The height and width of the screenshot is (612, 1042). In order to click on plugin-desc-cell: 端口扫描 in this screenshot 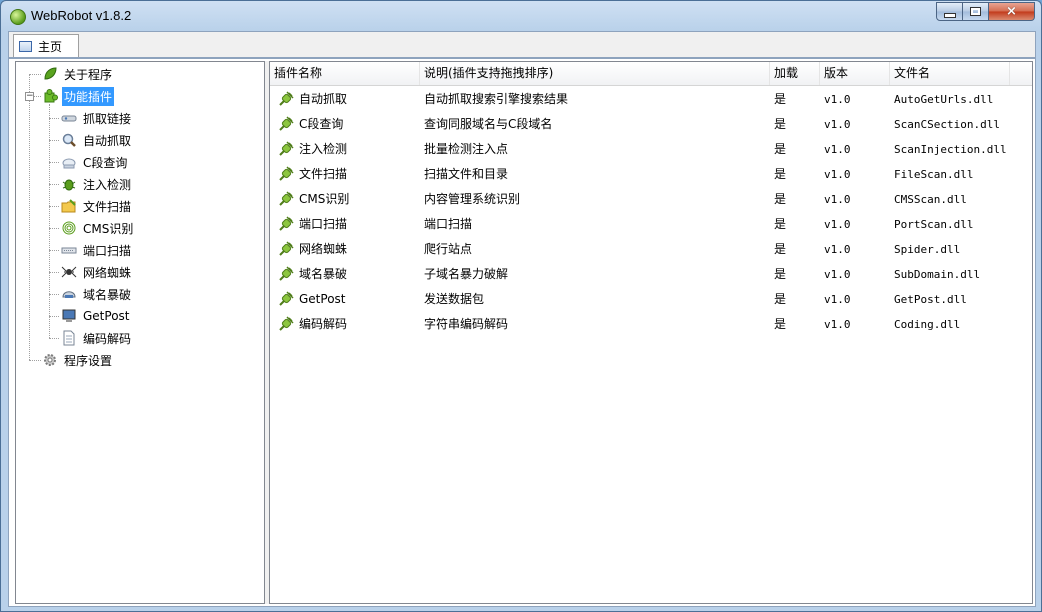, I will do `click(448, 224)`.